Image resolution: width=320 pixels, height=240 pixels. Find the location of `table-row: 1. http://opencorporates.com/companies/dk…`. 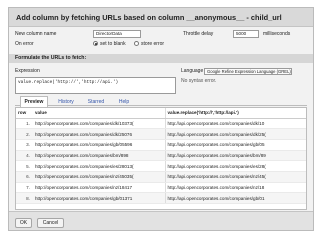

table-row: 1. http://opencorporates.com/companies/dk… is located at coordinates (161, 124).